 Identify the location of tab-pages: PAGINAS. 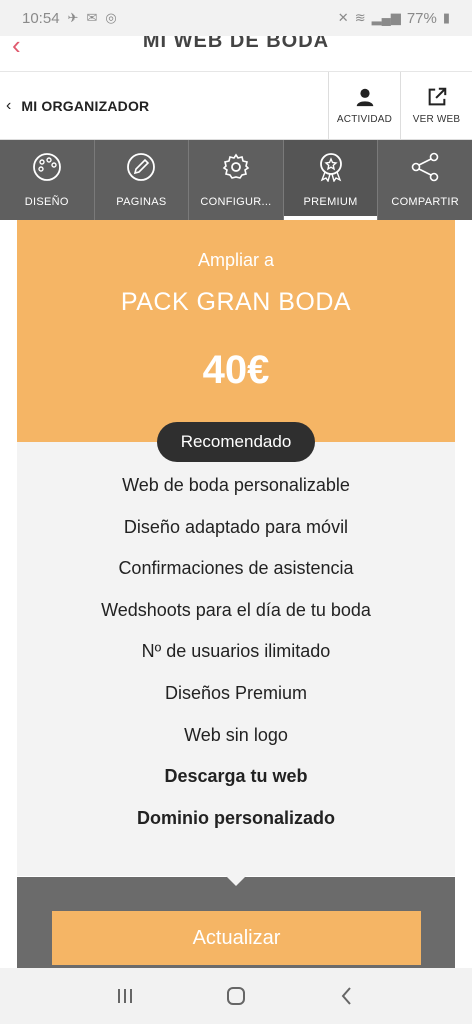
(142, 180).